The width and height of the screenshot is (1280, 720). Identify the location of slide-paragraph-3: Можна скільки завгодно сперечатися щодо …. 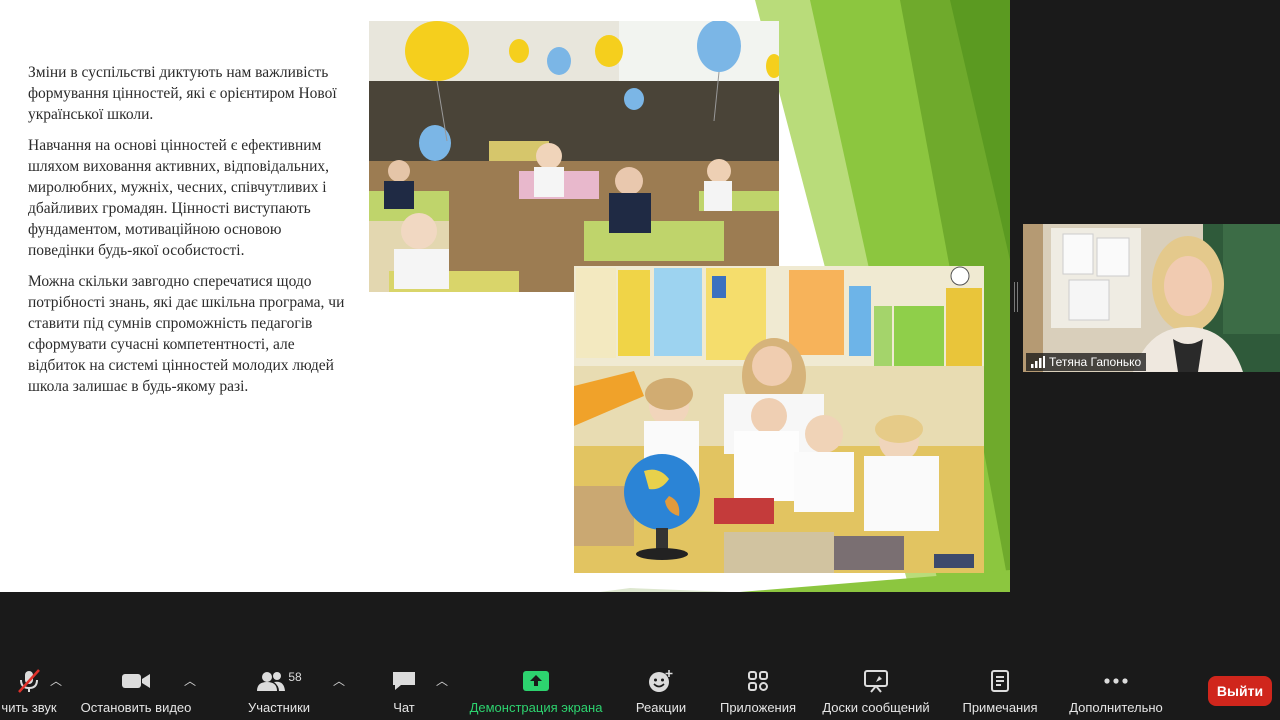
(186, 334).